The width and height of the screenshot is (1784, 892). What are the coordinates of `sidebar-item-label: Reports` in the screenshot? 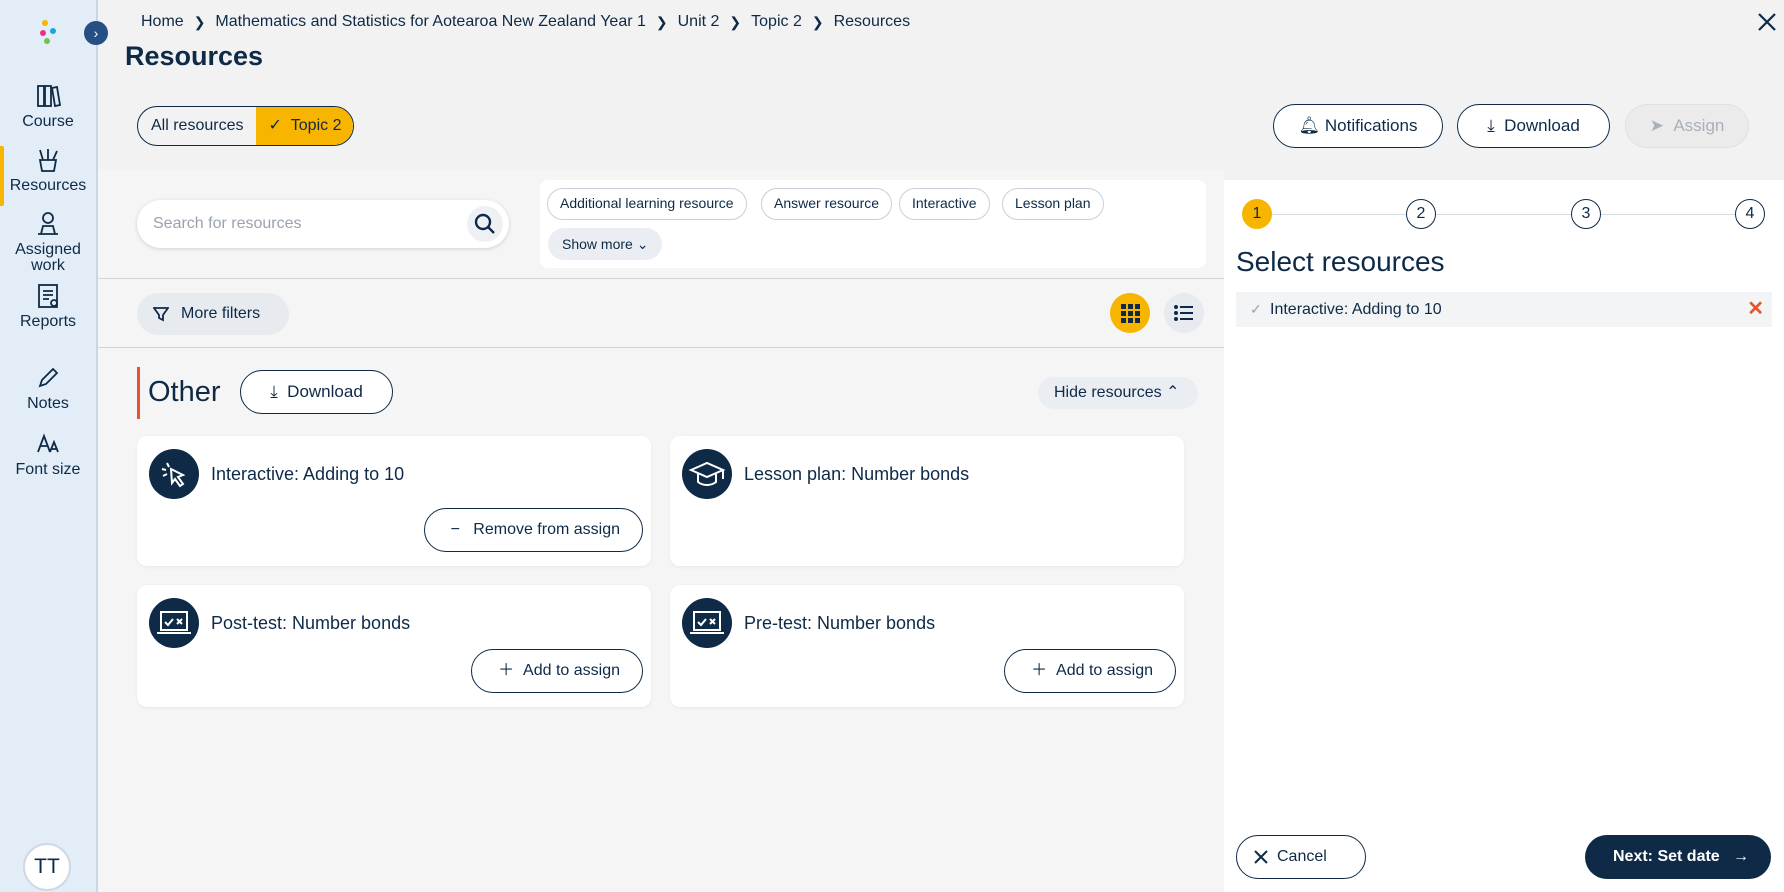 It's located at (48, 321).